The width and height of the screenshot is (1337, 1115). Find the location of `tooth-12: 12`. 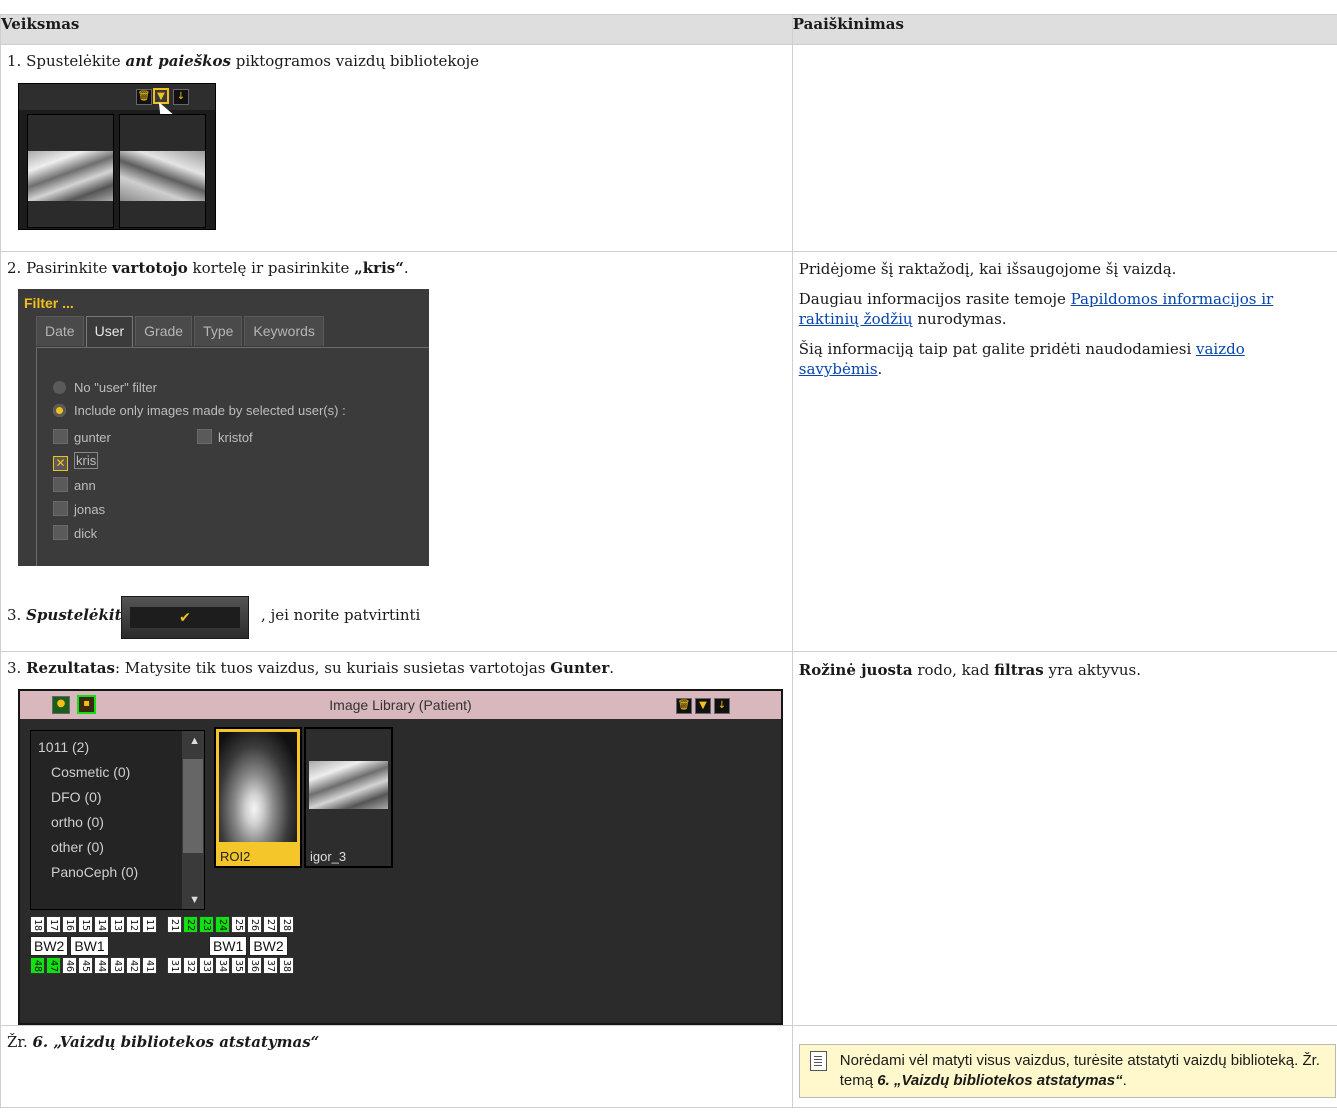

tooth-12: 12 is located at coordinates (133, 924).